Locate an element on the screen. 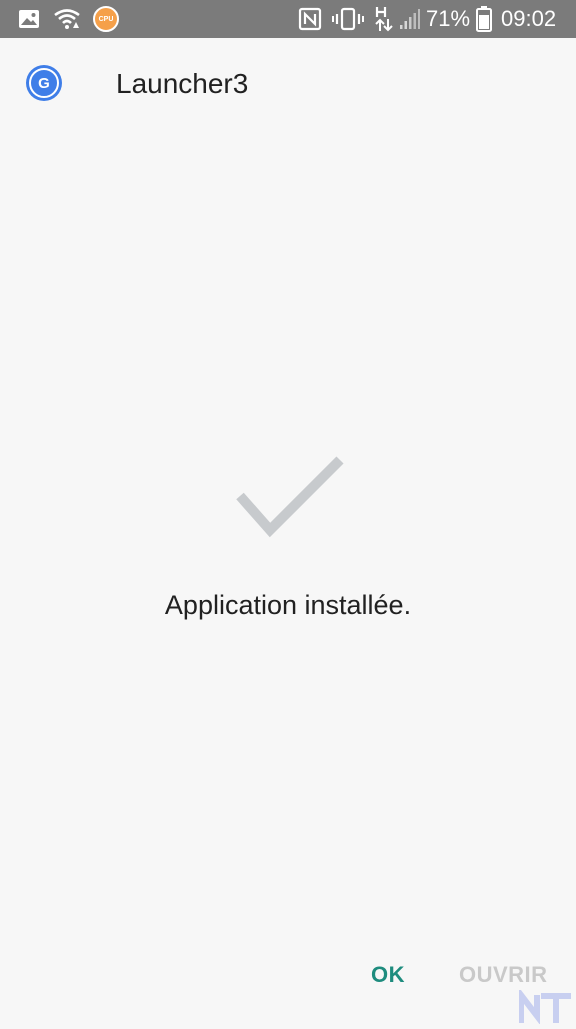 This screenshot has width=576, height=1029. ok-button: OK is located at coordinates (388, 975).